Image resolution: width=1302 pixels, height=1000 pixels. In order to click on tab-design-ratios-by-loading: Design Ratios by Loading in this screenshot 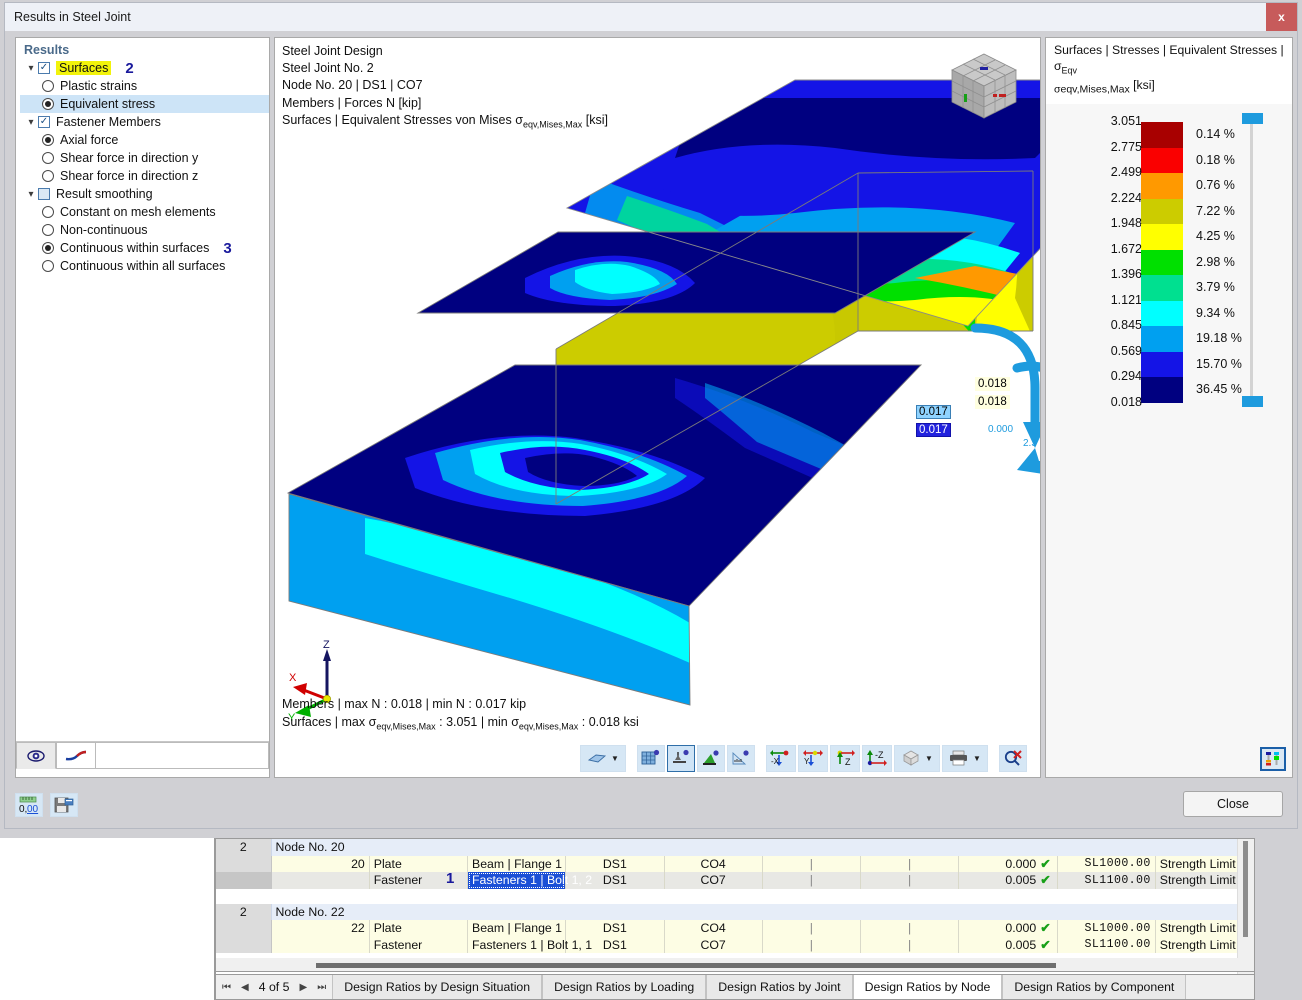, I will do `click(624, 987)`.